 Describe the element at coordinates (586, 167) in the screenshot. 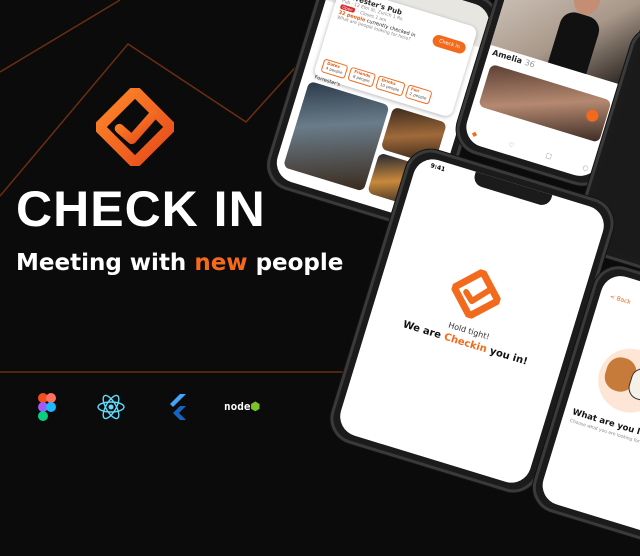

I see `nav-profile-icon: ○` at that location.